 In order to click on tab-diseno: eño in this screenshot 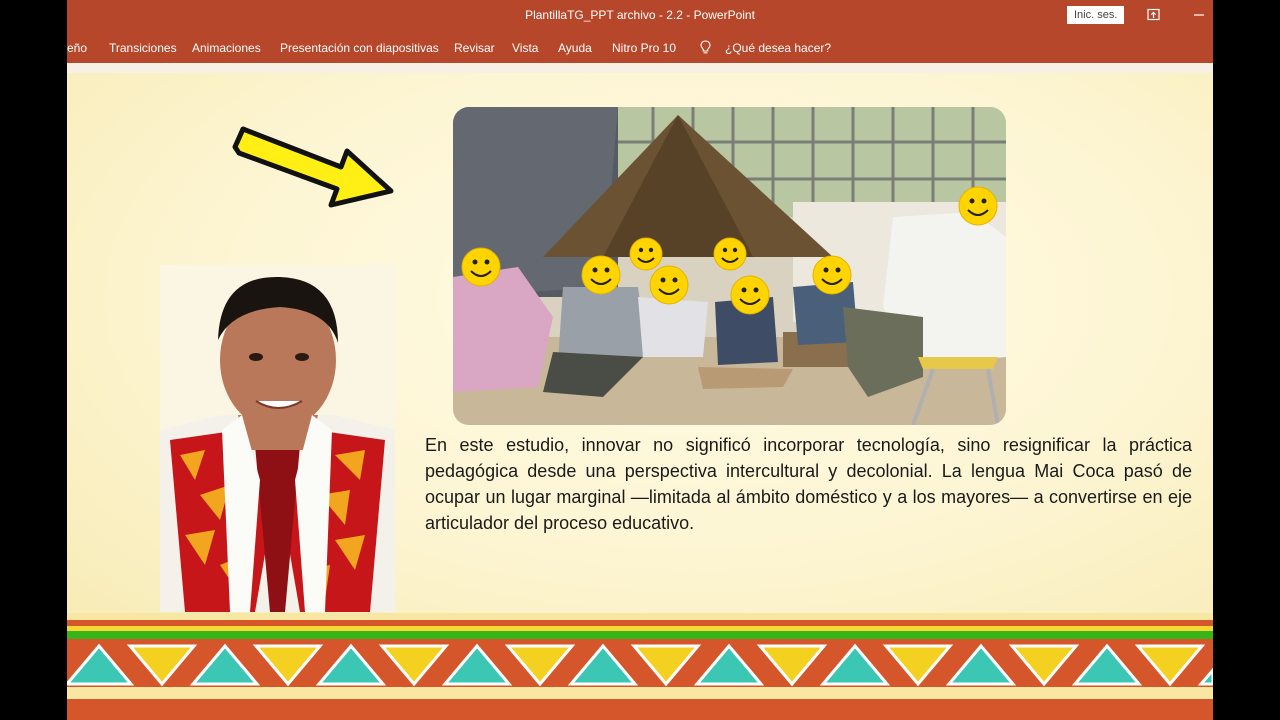, I will do `click(77, 48)`.